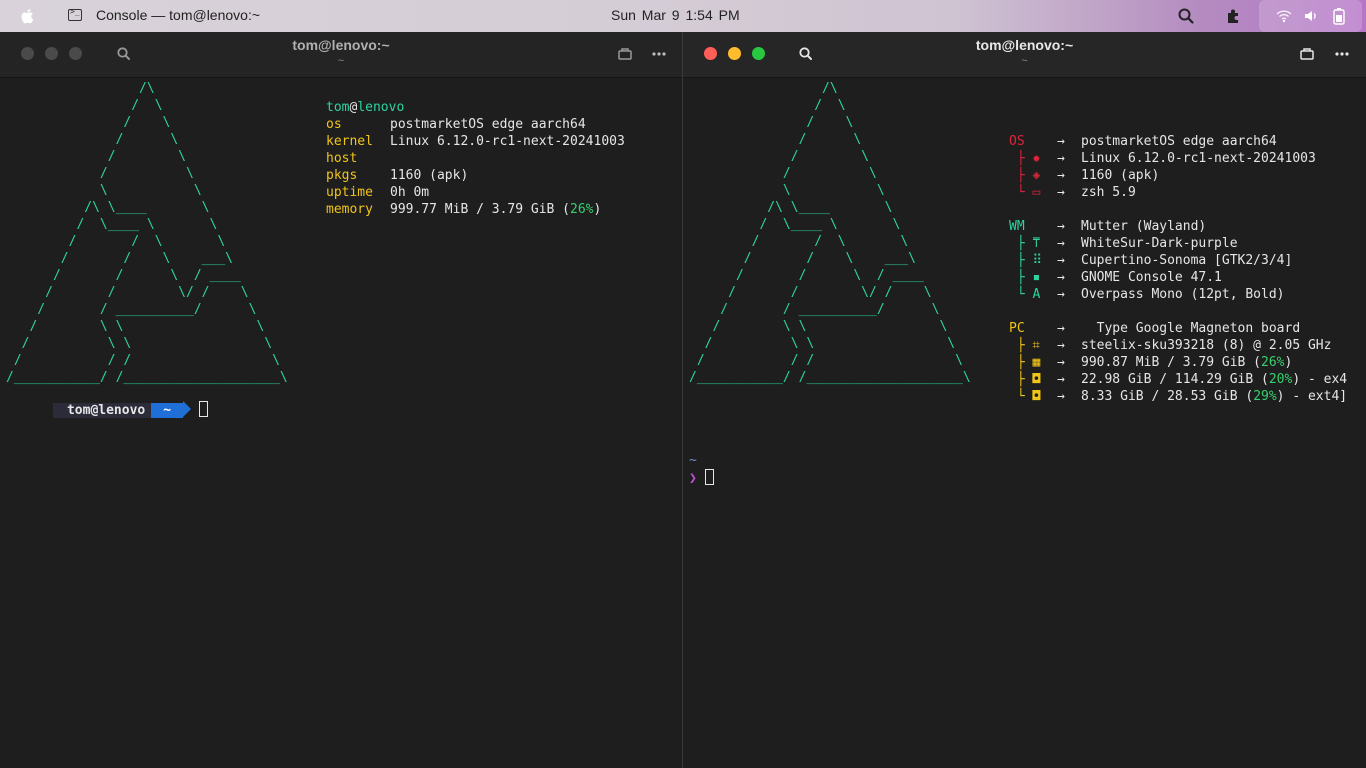  I want to click on fetch-row: └ ◘ → 8.33 GiB / 28.53 GiB (29%) - ext4], so click(1178, 396).